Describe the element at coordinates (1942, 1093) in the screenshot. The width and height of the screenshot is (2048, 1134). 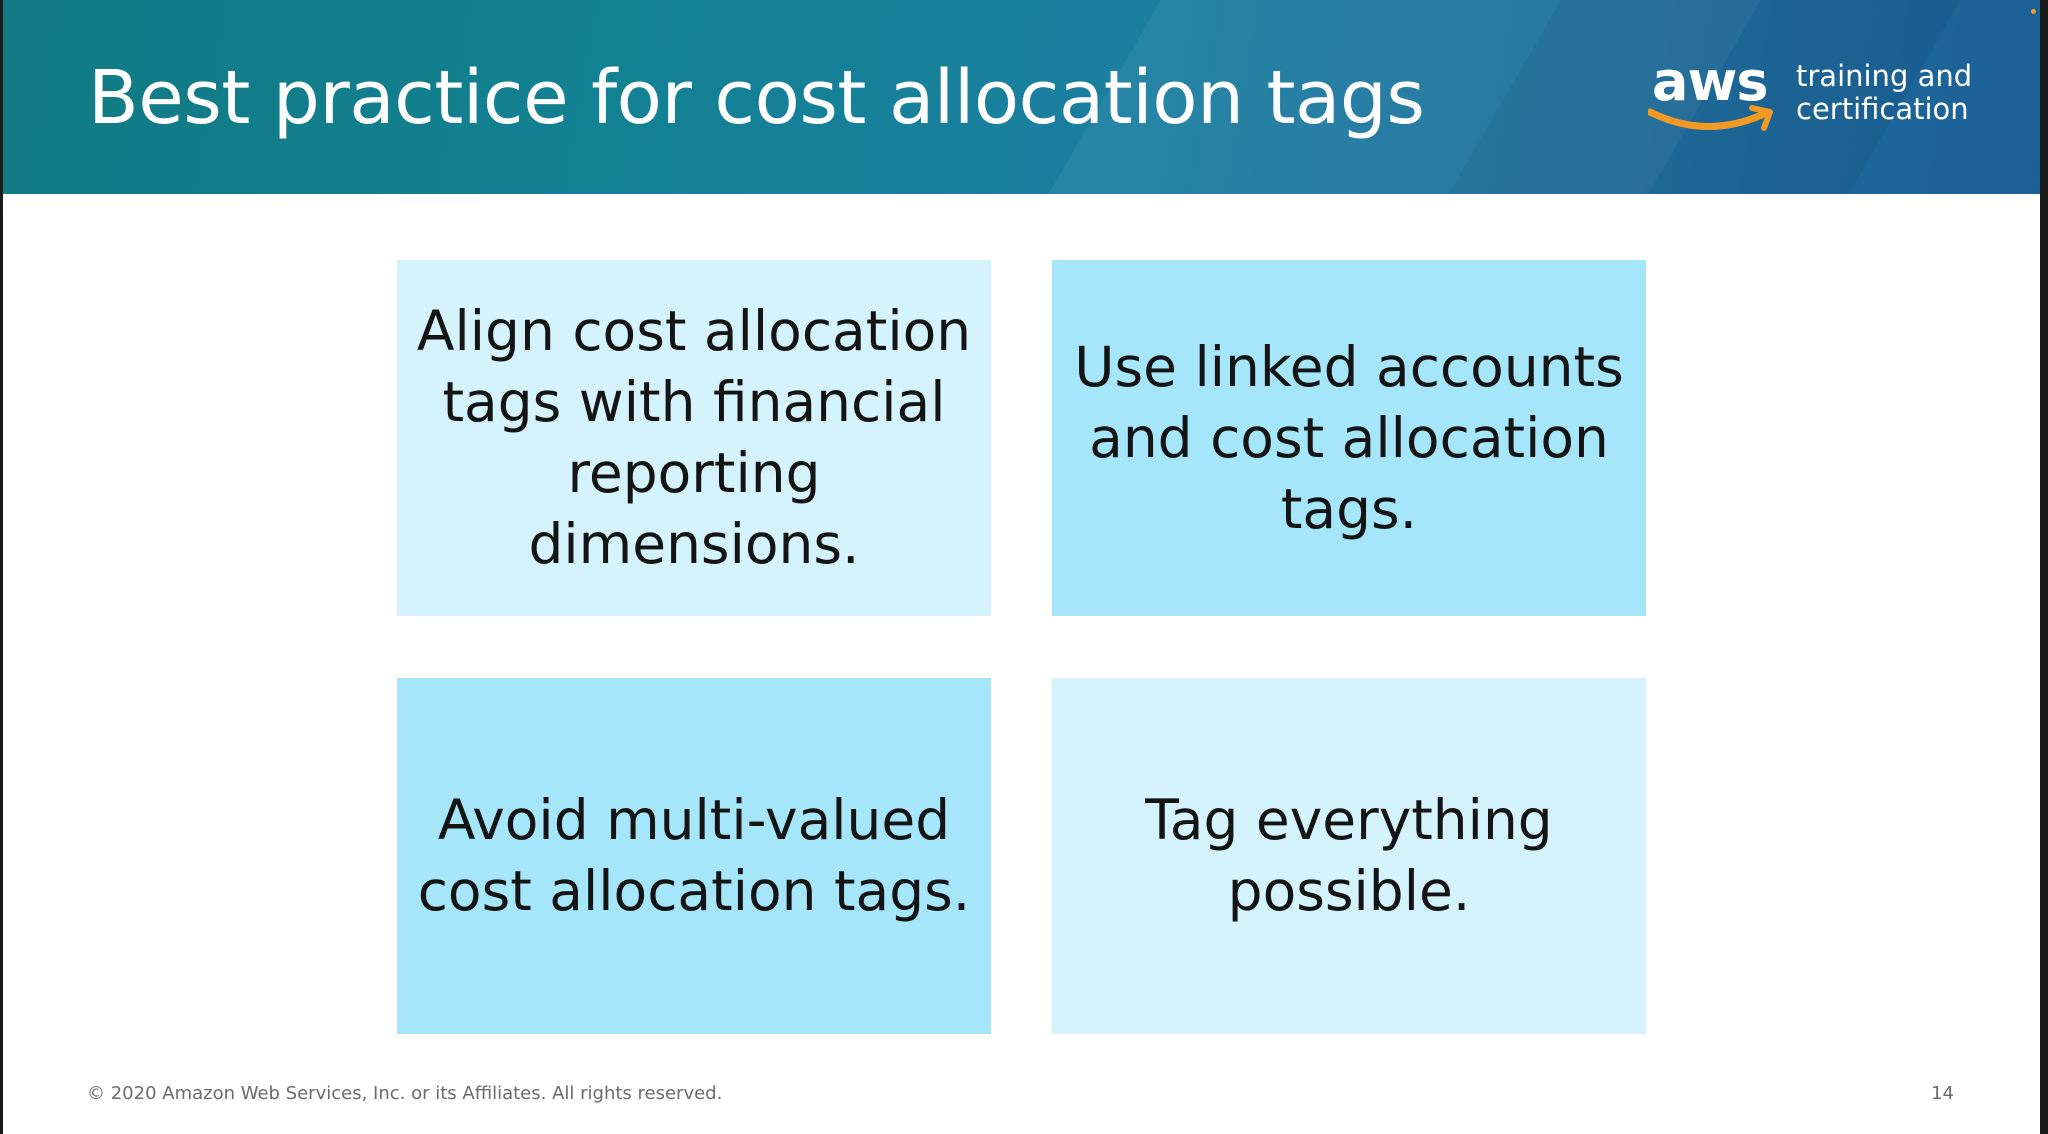
I see `page-number: 14` at that location.